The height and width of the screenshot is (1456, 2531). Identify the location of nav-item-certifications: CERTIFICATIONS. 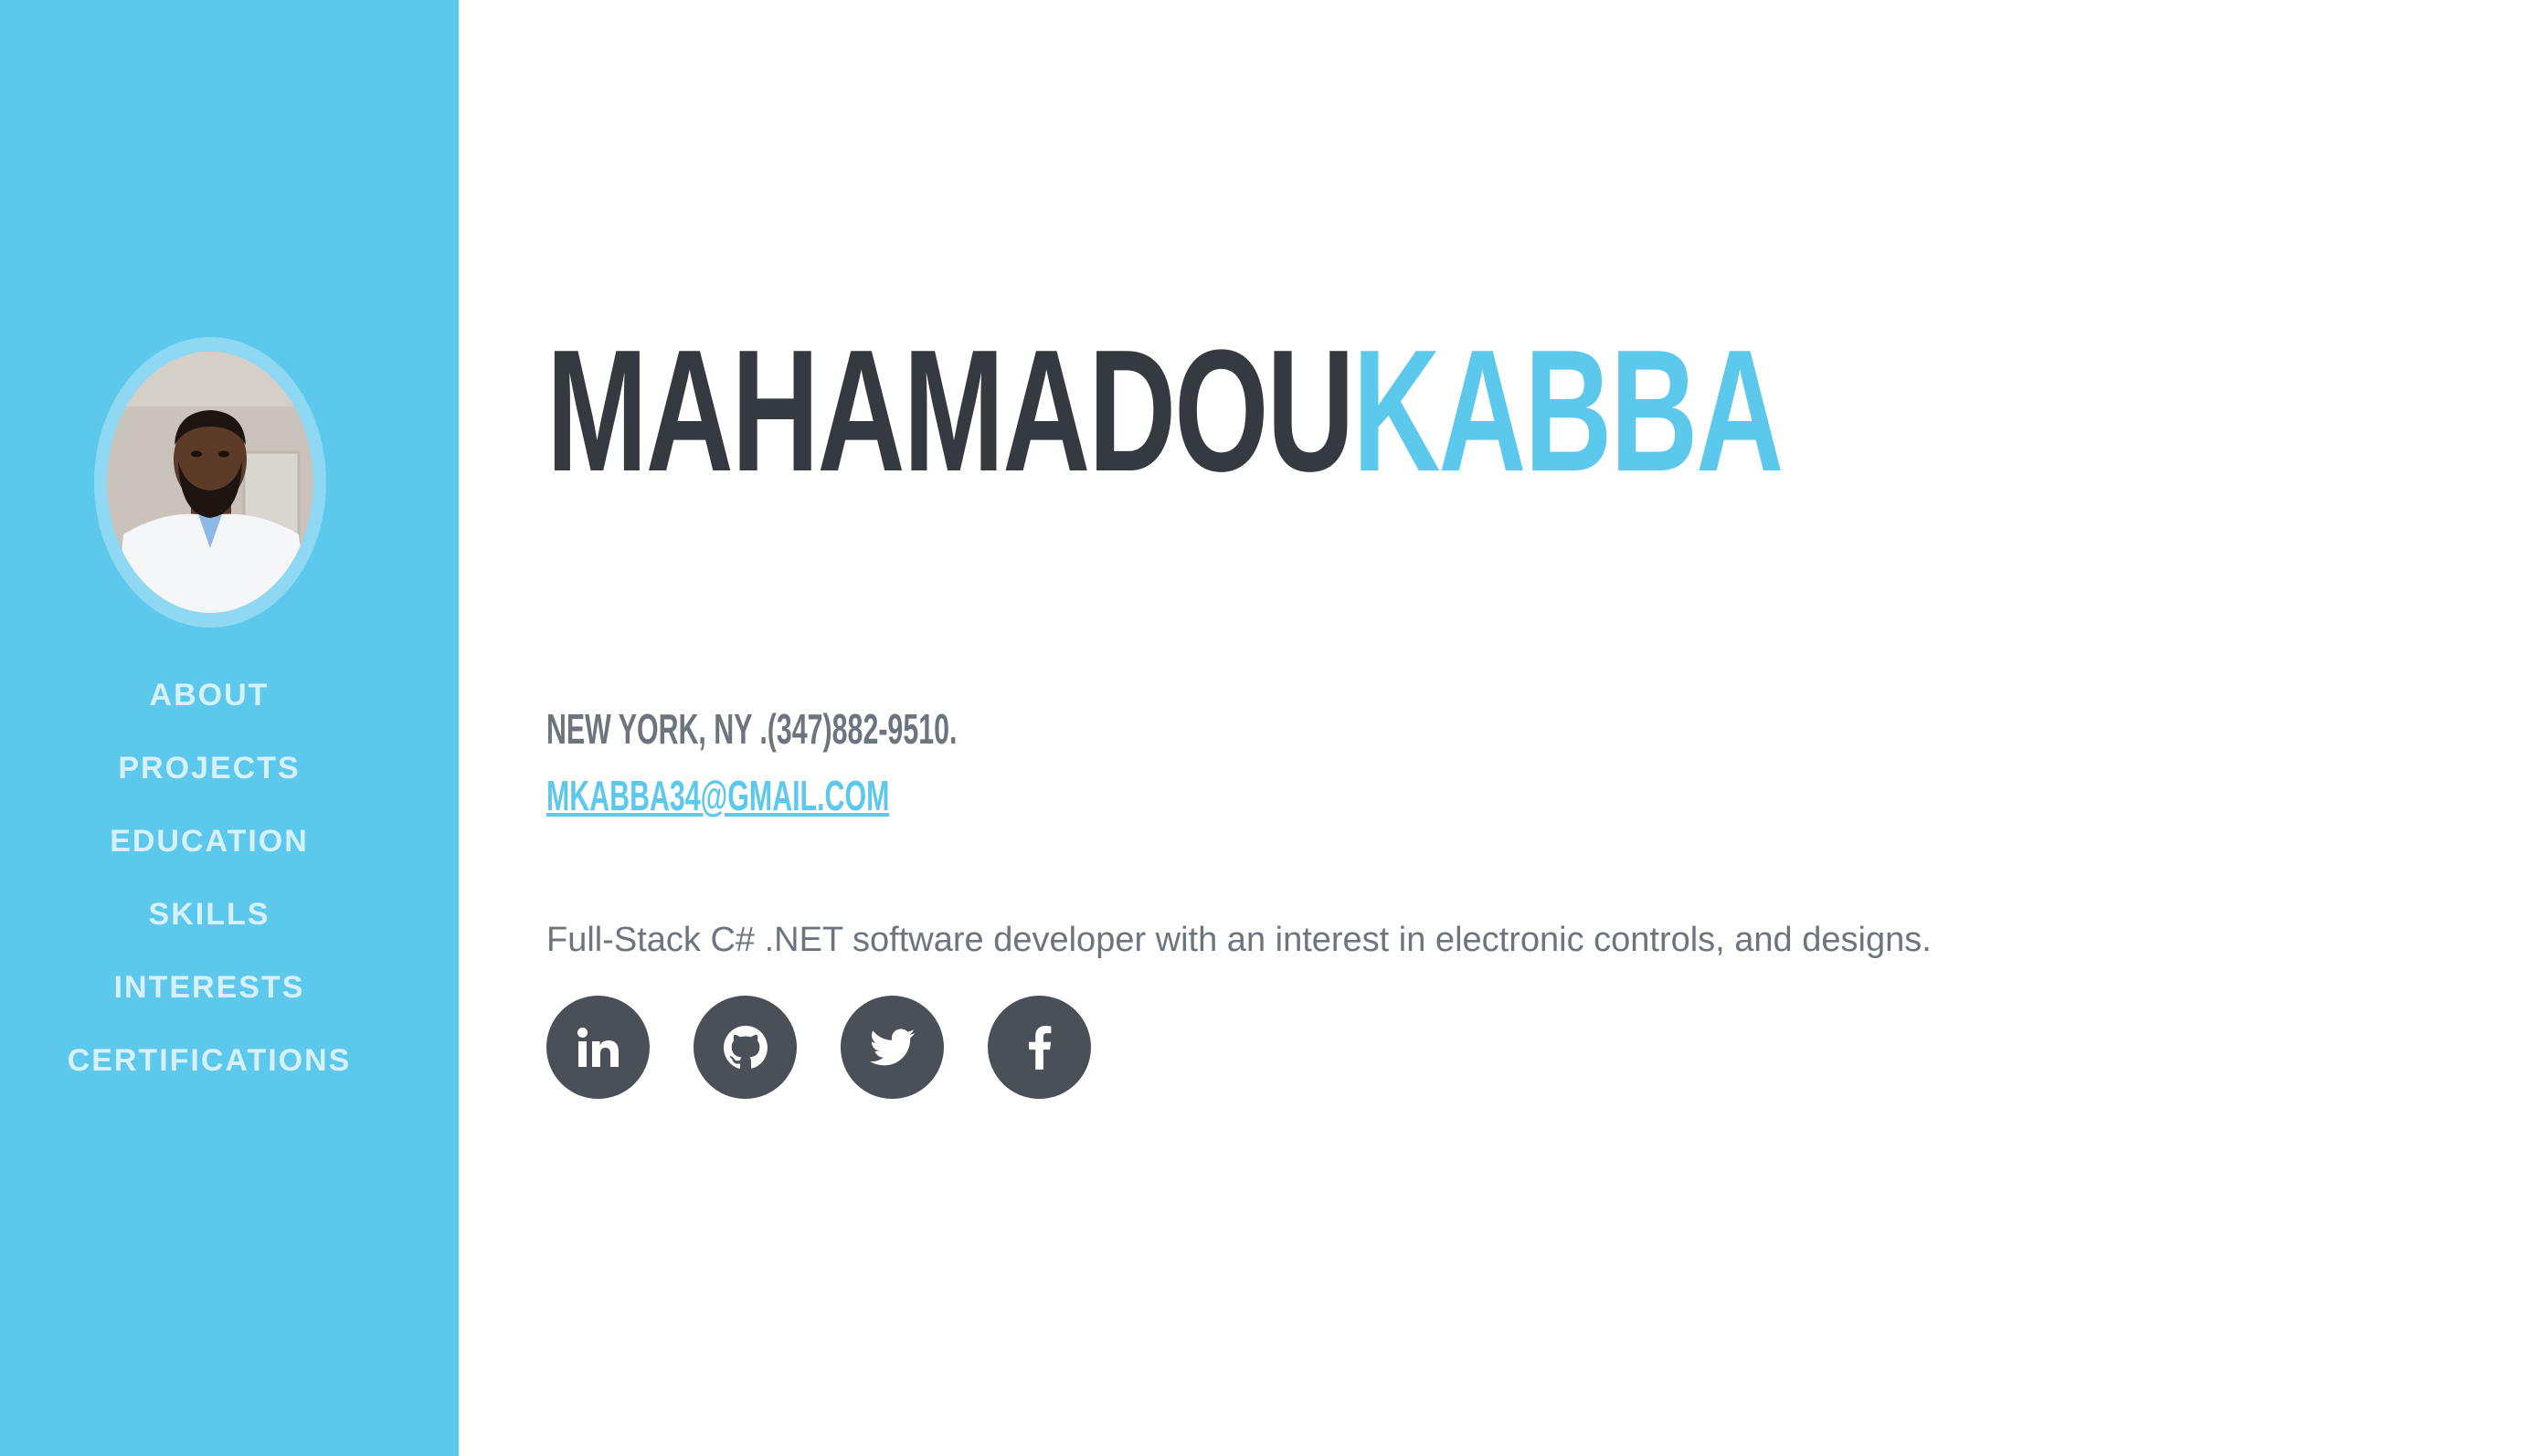
(209, 1073).